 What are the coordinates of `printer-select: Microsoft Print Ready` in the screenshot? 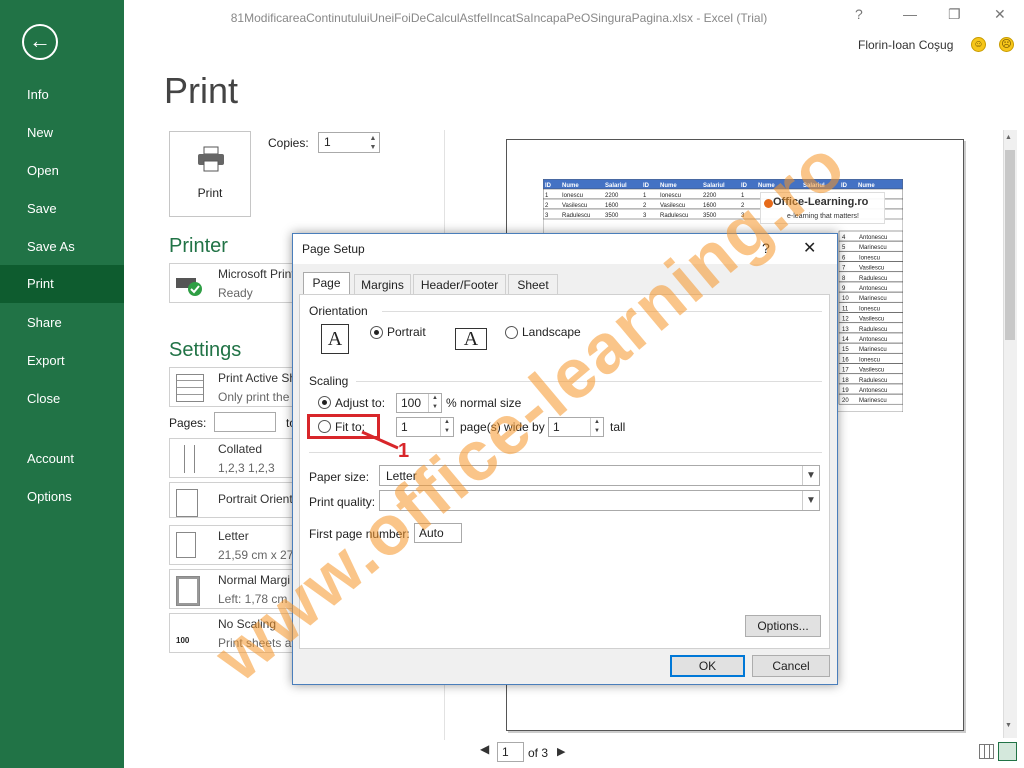 It's located at (233, 283).